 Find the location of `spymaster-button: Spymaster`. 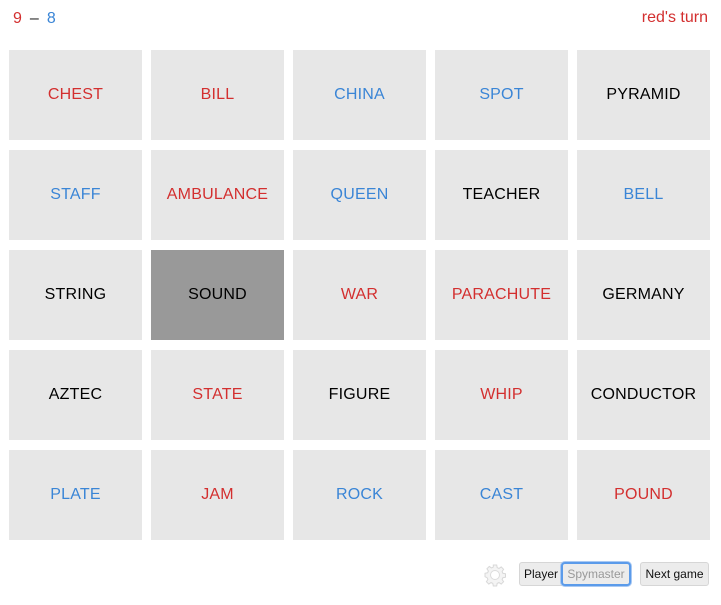

spymaster-button: Spymaster is located at coordinates (596, 574).